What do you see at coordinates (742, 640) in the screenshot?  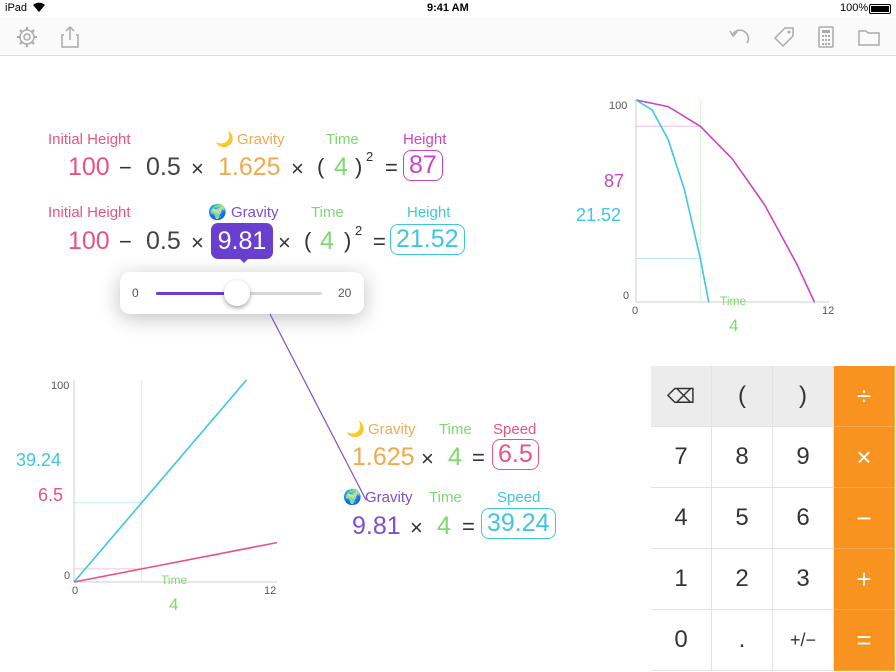 I see `decimal-key: .` at bounding box center [742, 640].